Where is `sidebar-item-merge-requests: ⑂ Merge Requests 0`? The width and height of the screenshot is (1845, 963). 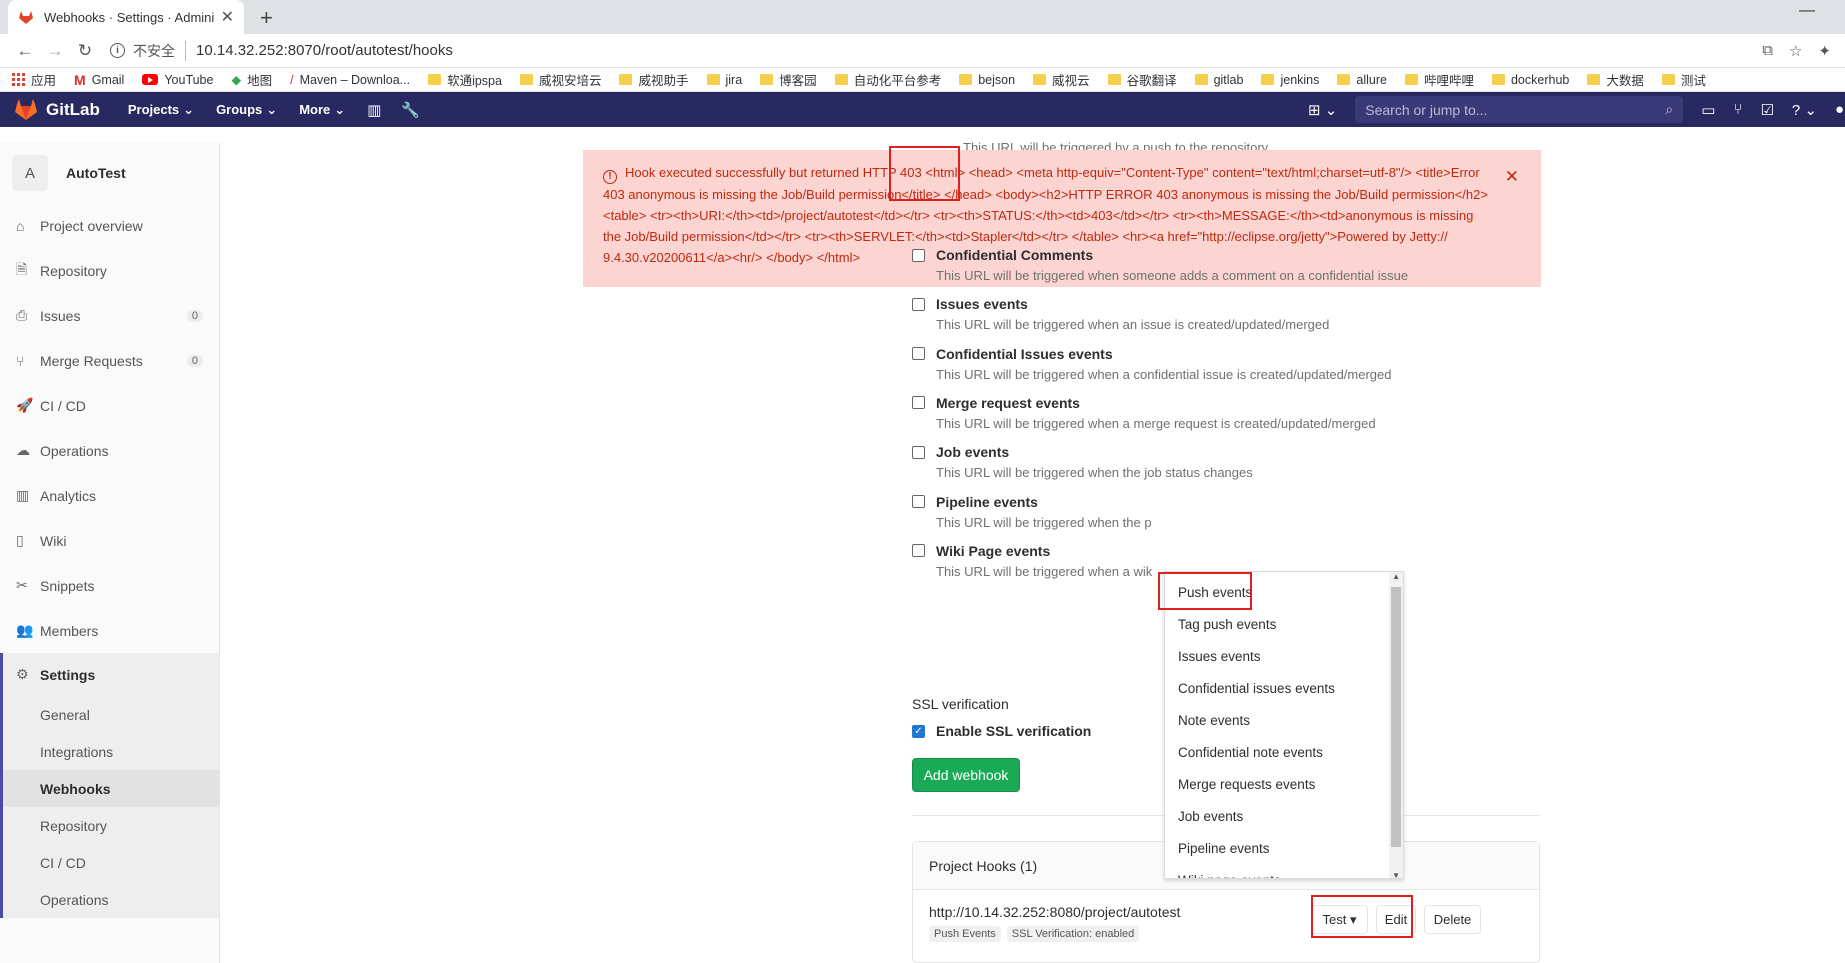
sidebar-item-merge-requests: ⑂ Merge Requests 0 is located at coordinates (109, 360).